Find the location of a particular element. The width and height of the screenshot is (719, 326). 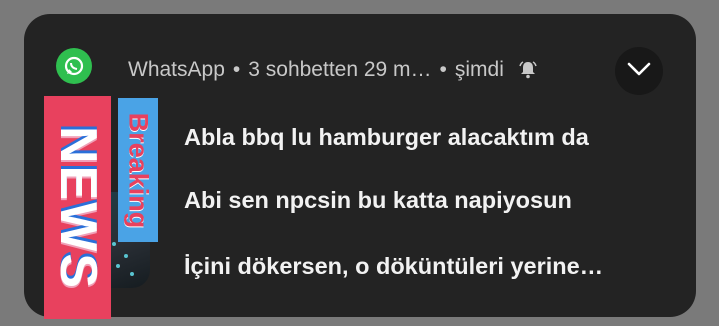

whatsapp-icon is located at coordinates (74, 66).